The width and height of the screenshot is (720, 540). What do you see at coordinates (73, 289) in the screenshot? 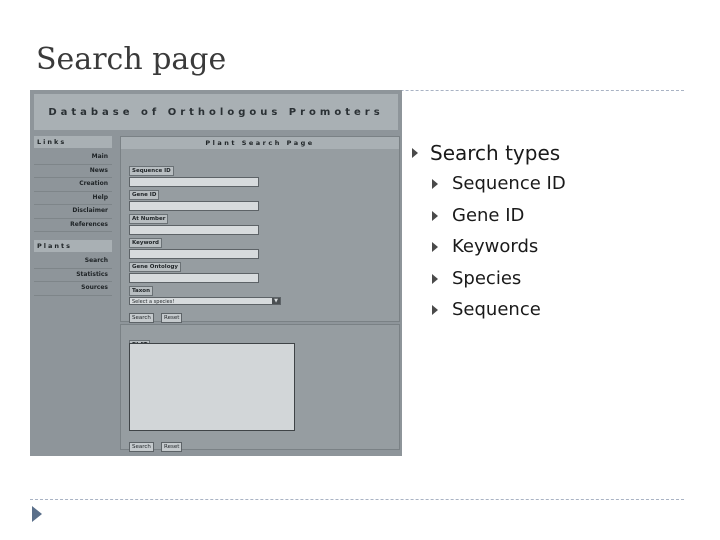
I see `sidebar-item-sources: Sources` at bounding box center [73, 289].